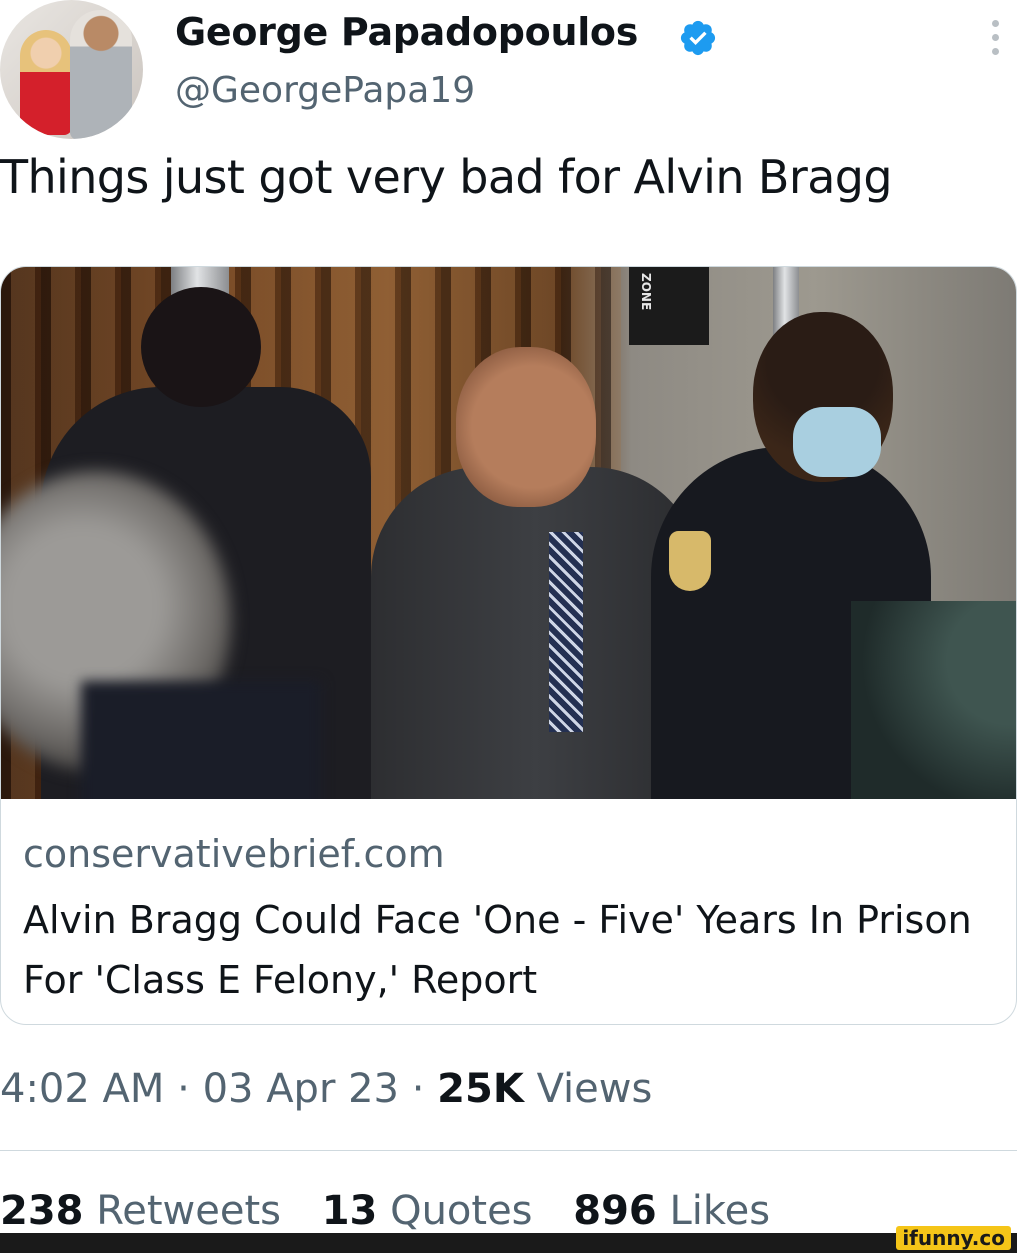 This screenshot has height=1253, width=1017. Describe the element at coordinates (933, 700) in the screenshot. I see `vehicle-edge` at that location.